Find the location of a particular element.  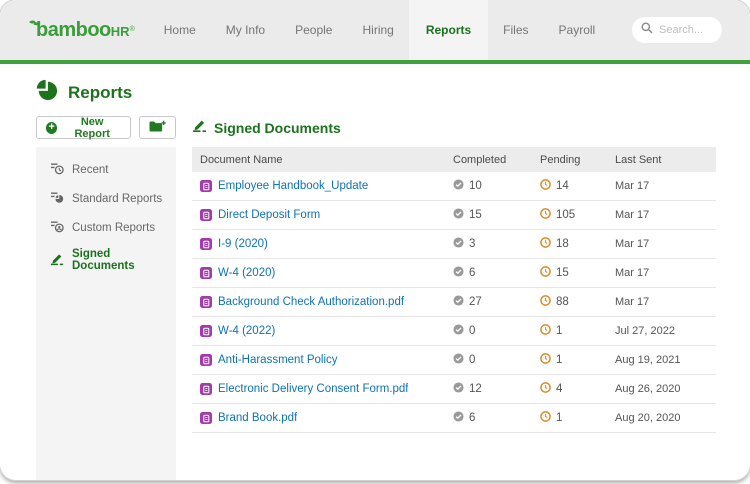

sidebar-item-standard-reports: Standard Reports is located at coordinates (106, 198).